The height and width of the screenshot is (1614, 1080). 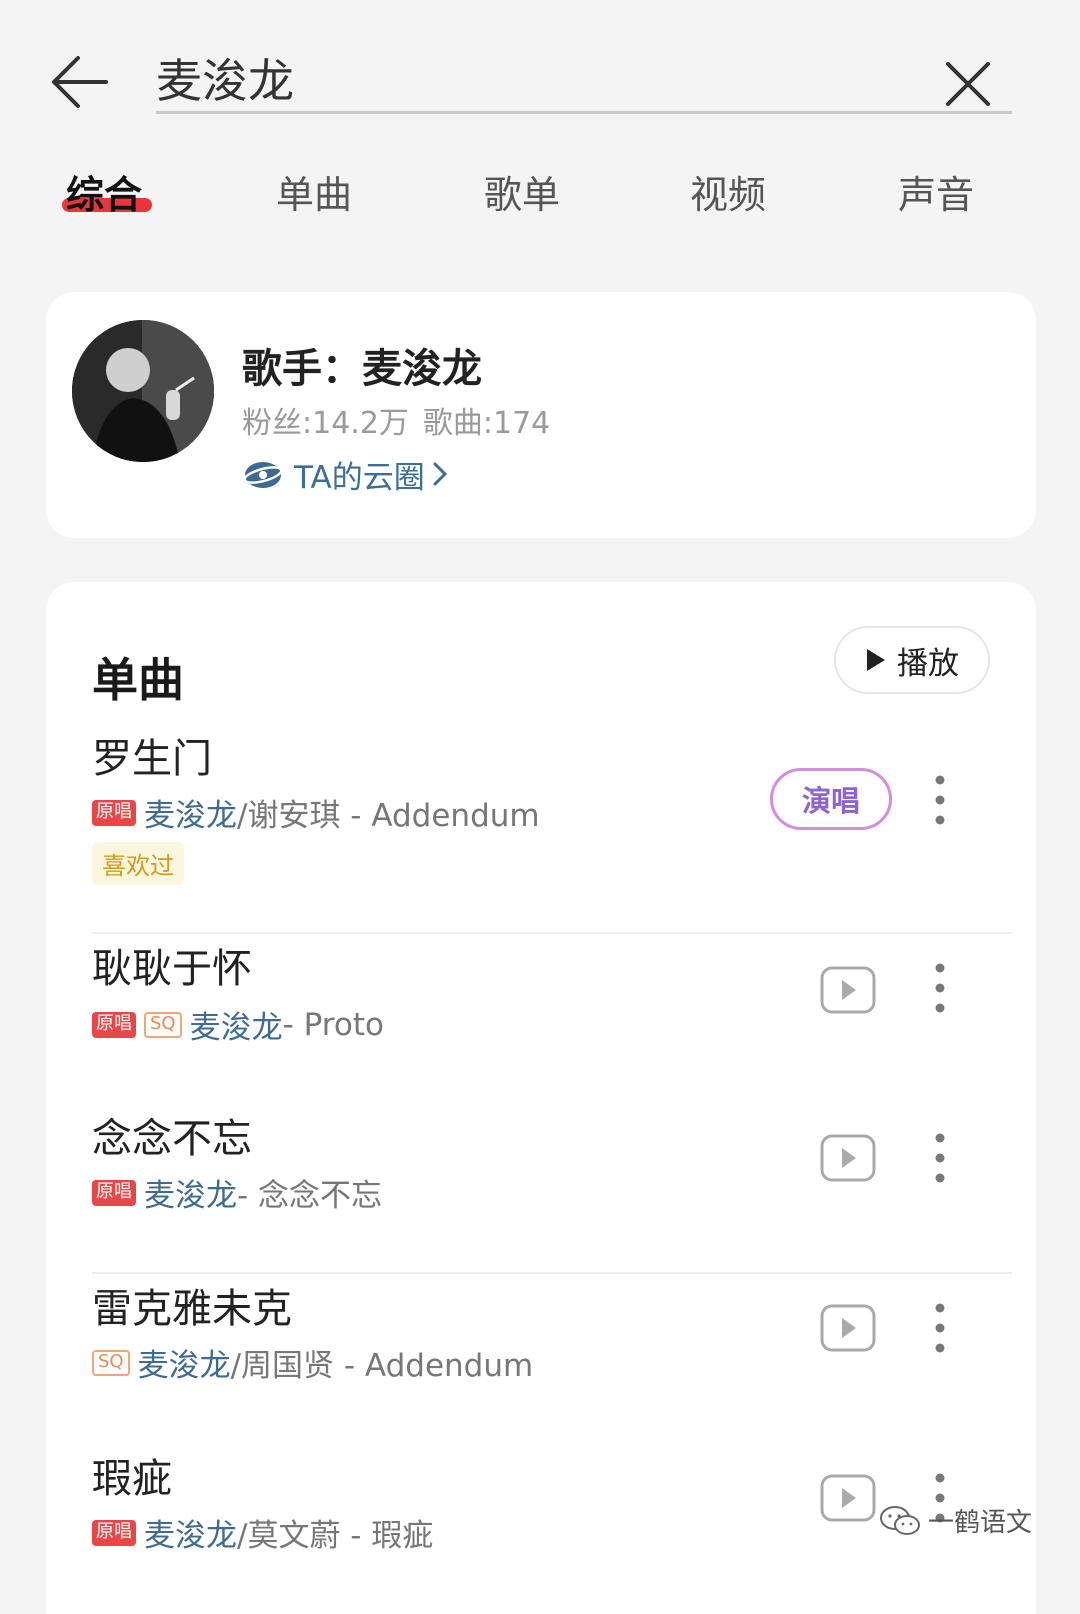 What do you see at coordinates (138, 863) in the screenshot?
I see `liked-tag: 喜欢过` at bounding box center [138, 863].